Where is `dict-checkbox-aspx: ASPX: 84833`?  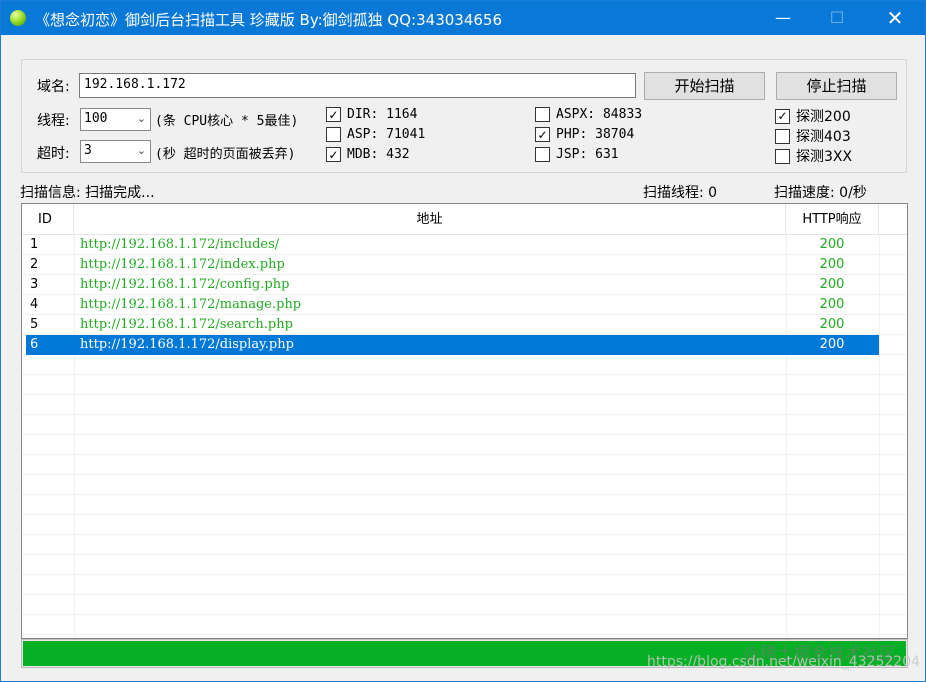
dict-checkbox-aspx: ASPX: 84833 is located at coordinates (588, 114).